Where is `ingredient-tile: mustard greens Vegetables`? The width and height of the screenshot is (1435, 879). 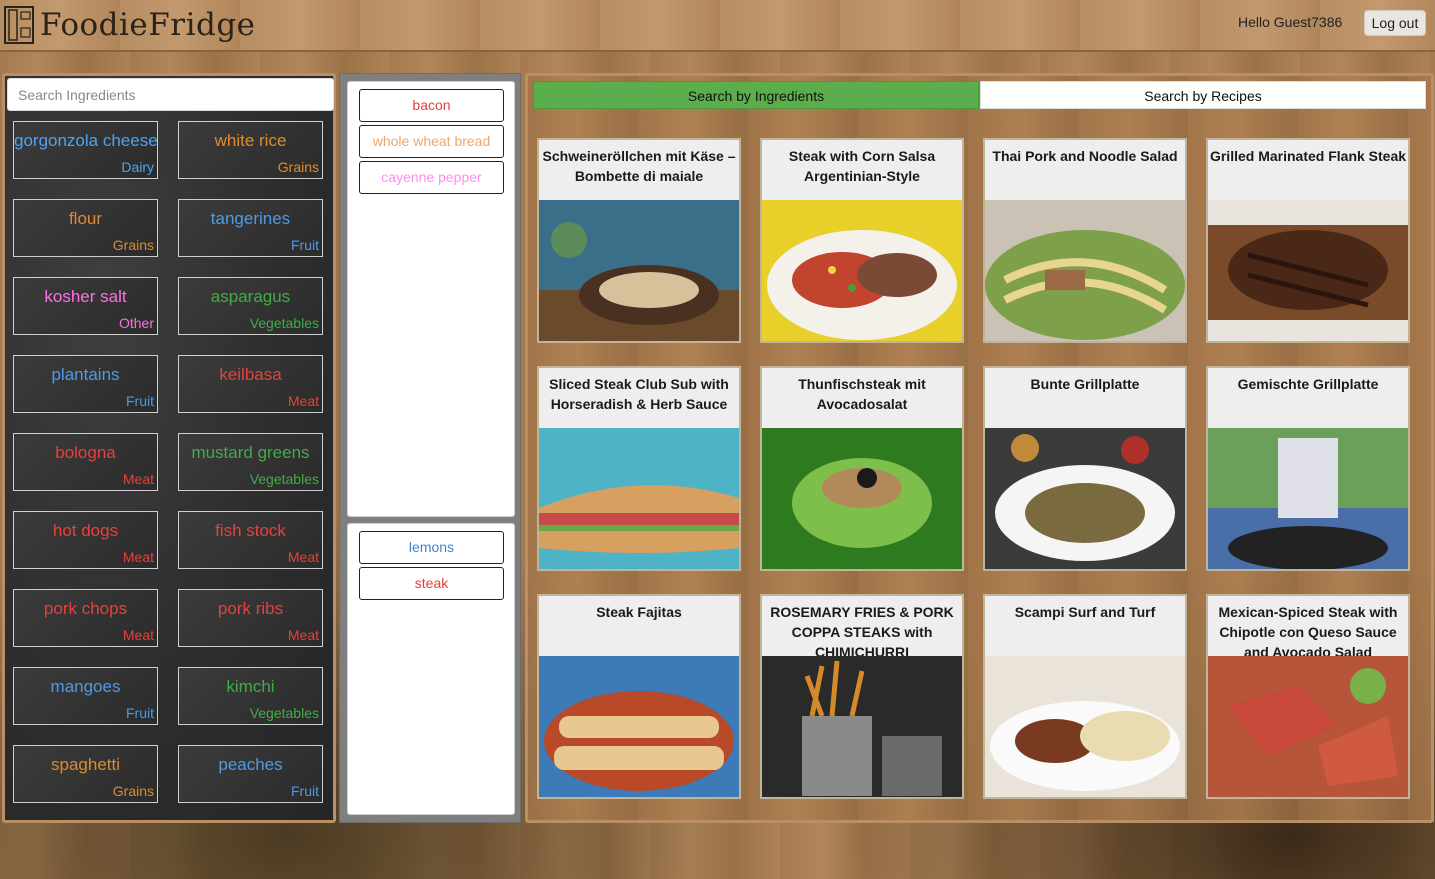 ingredient-tile: mustard greens Vegetables is located at coordinates (250, 462).